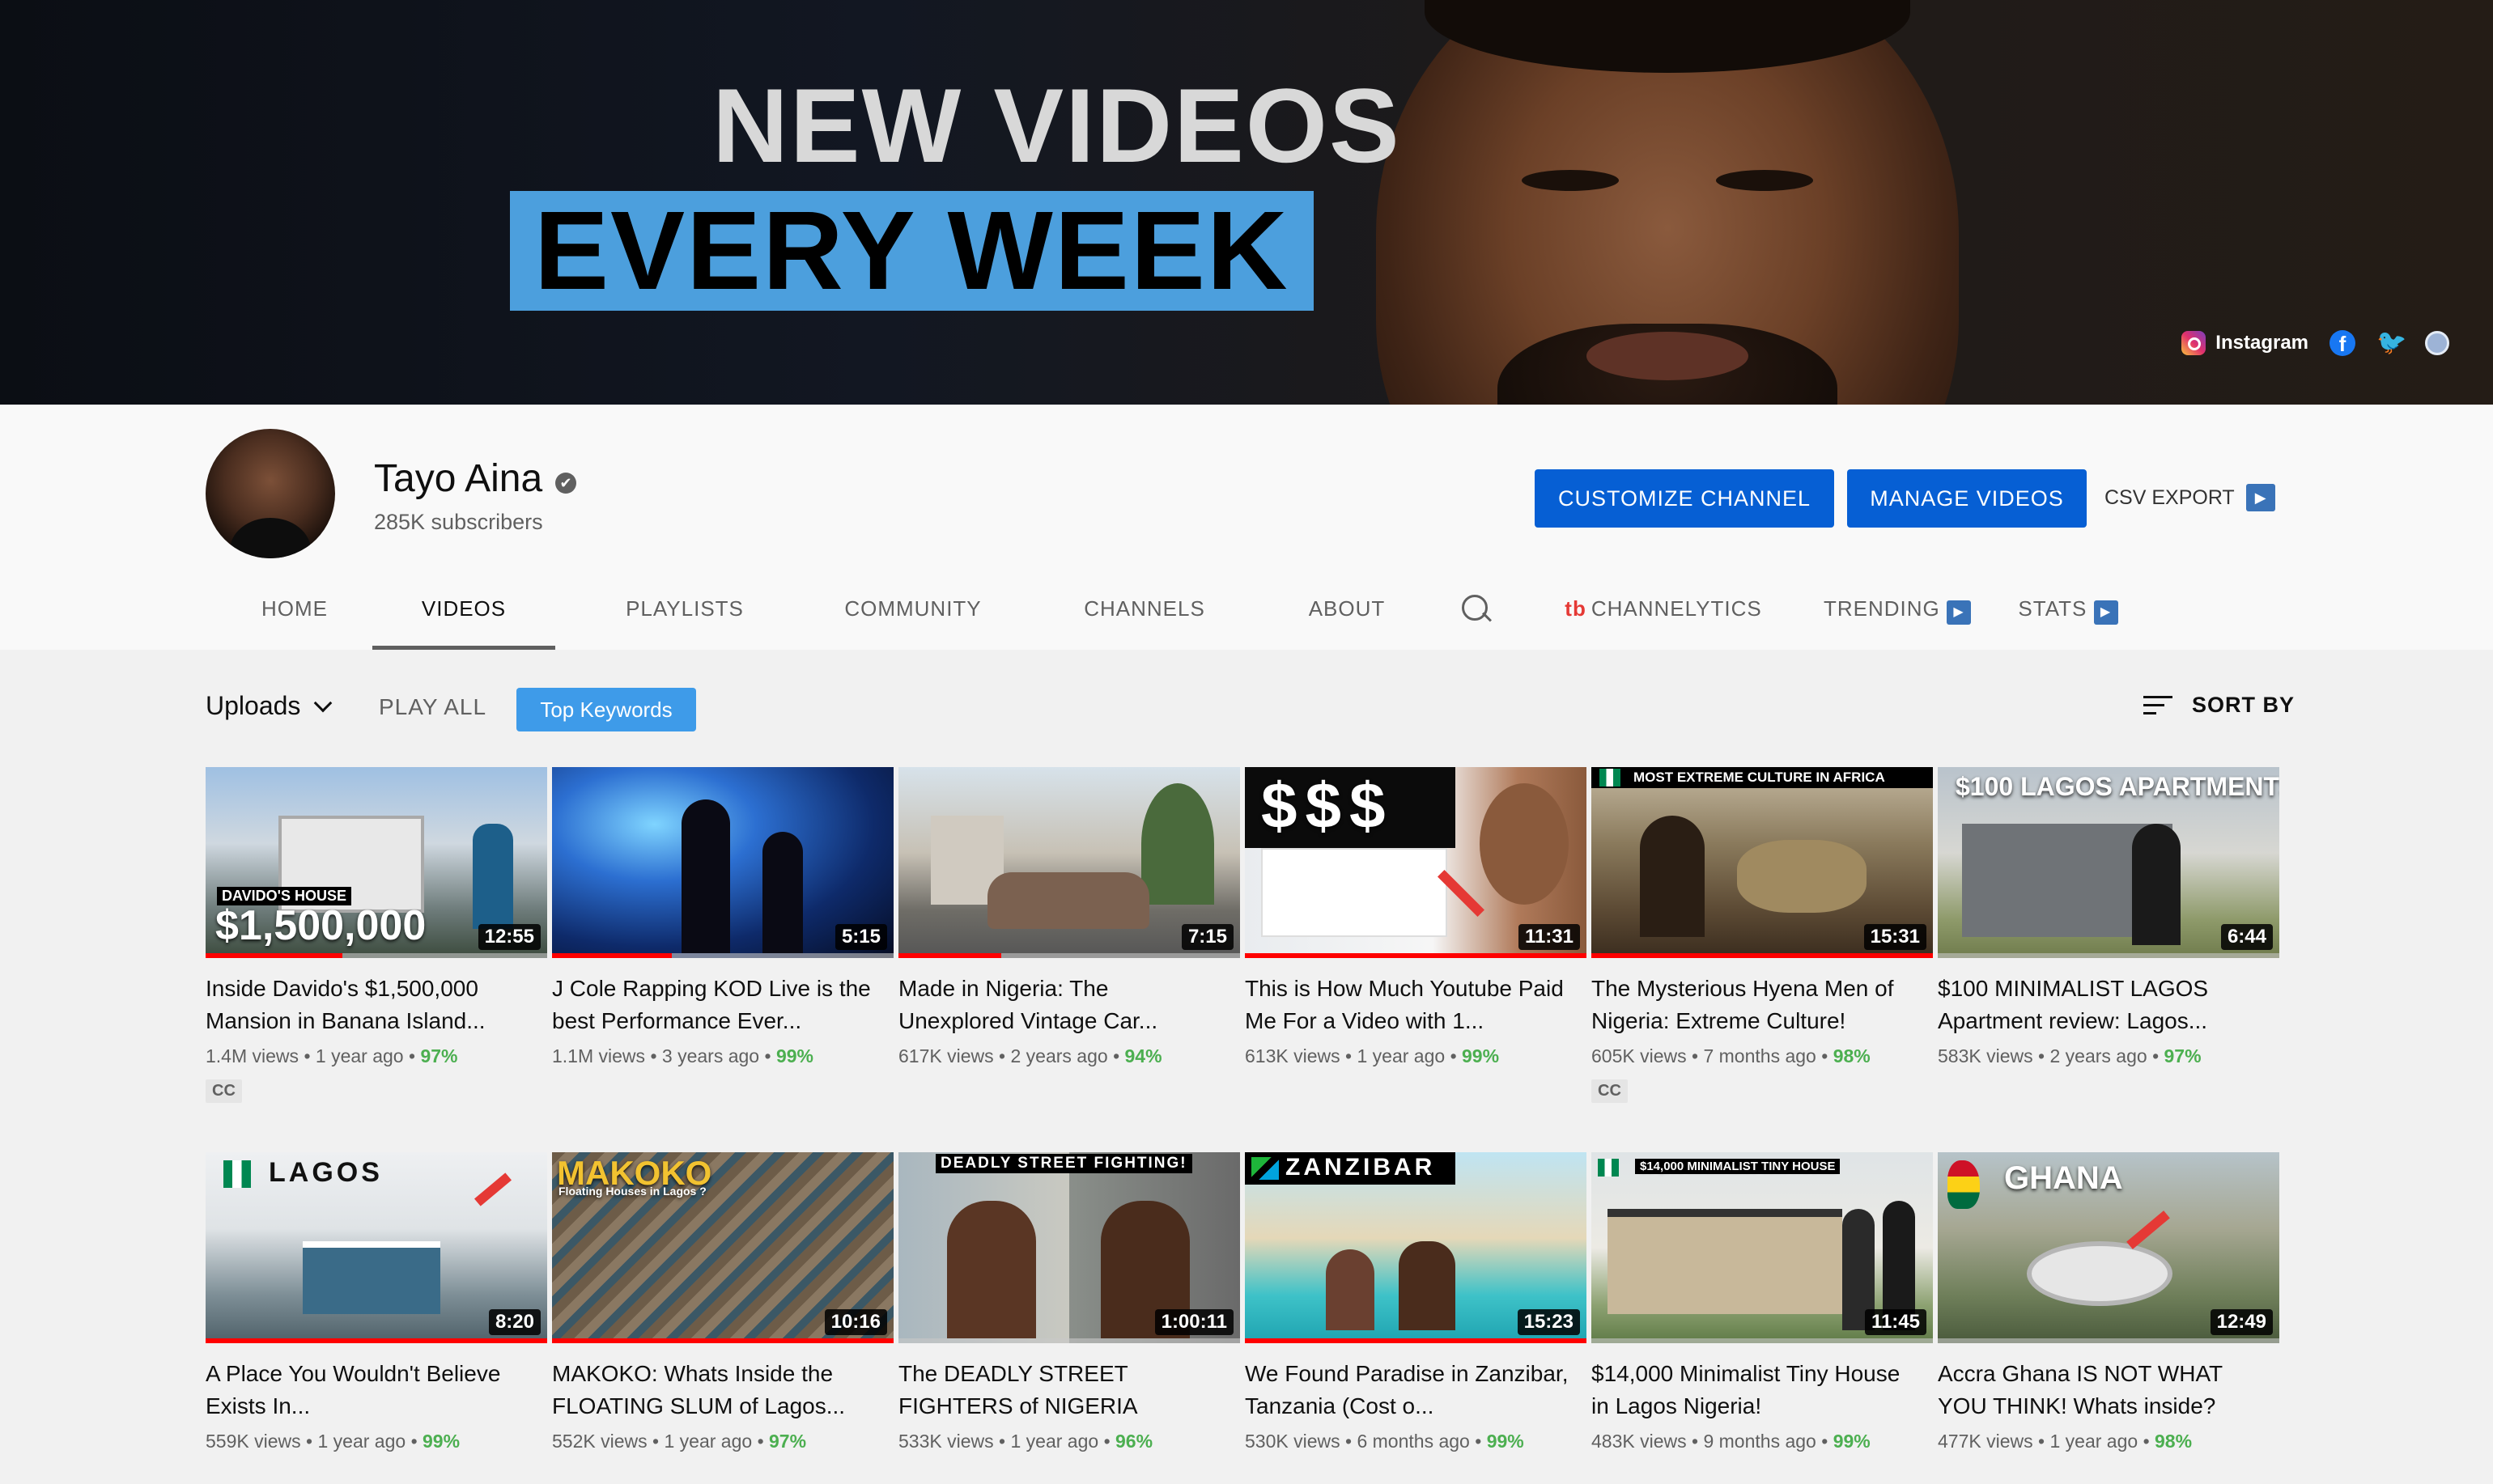  Describe the element at coordinates (1069, 1247) in the screenshot. I see `video-thumbnail: DEADLY STREET FIGHTING! 1:00:11` at that location.